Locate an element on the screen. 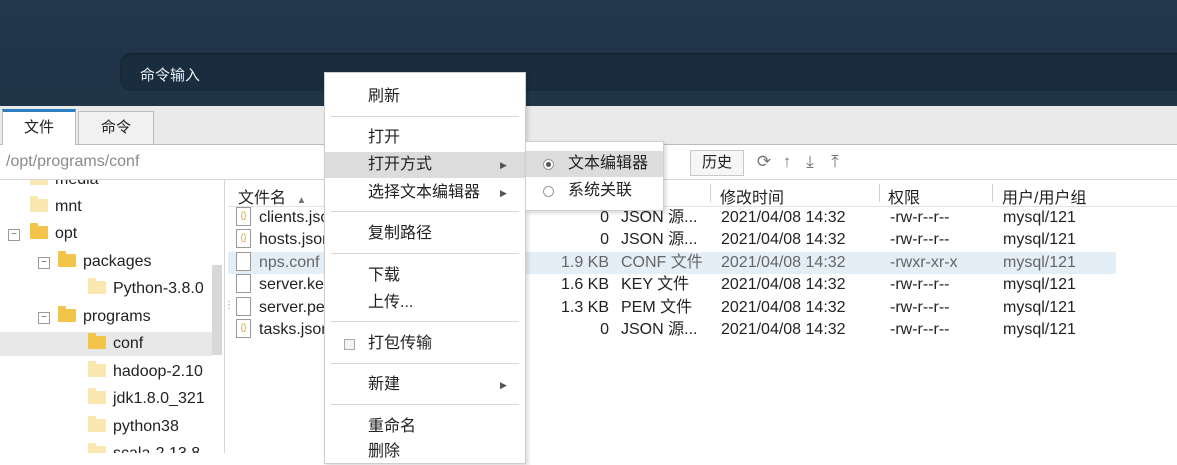 This screenshot has height=465, width=1177. submenu-item-text-editor: 文本编辑器 is located at coordinates (594, 164).